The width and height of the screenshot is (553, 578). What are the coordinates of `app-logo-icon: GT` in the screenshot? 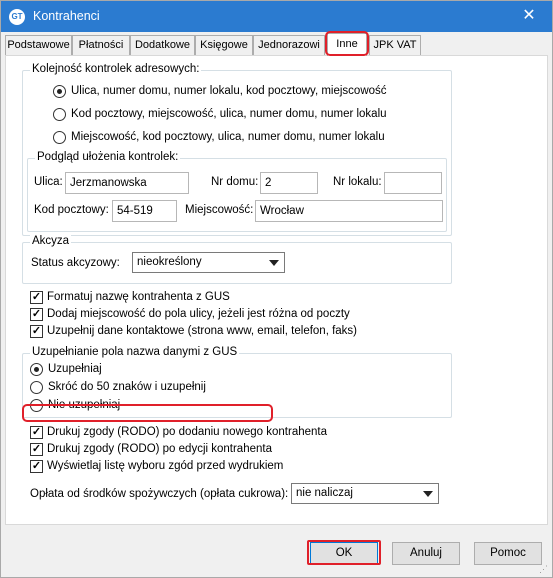 It's located at (17, 17).